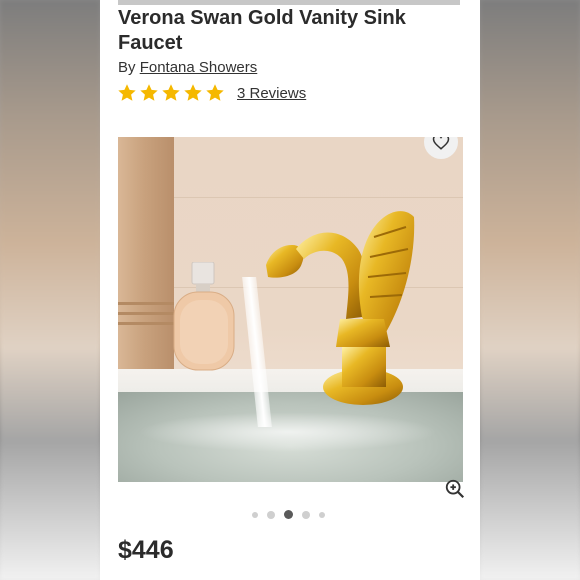 This screenshot has height=580, width=580. What do you see at coordinates (340, 308) in the screenshot?
I see `swan-faucet` at bounding box center [340, 308].